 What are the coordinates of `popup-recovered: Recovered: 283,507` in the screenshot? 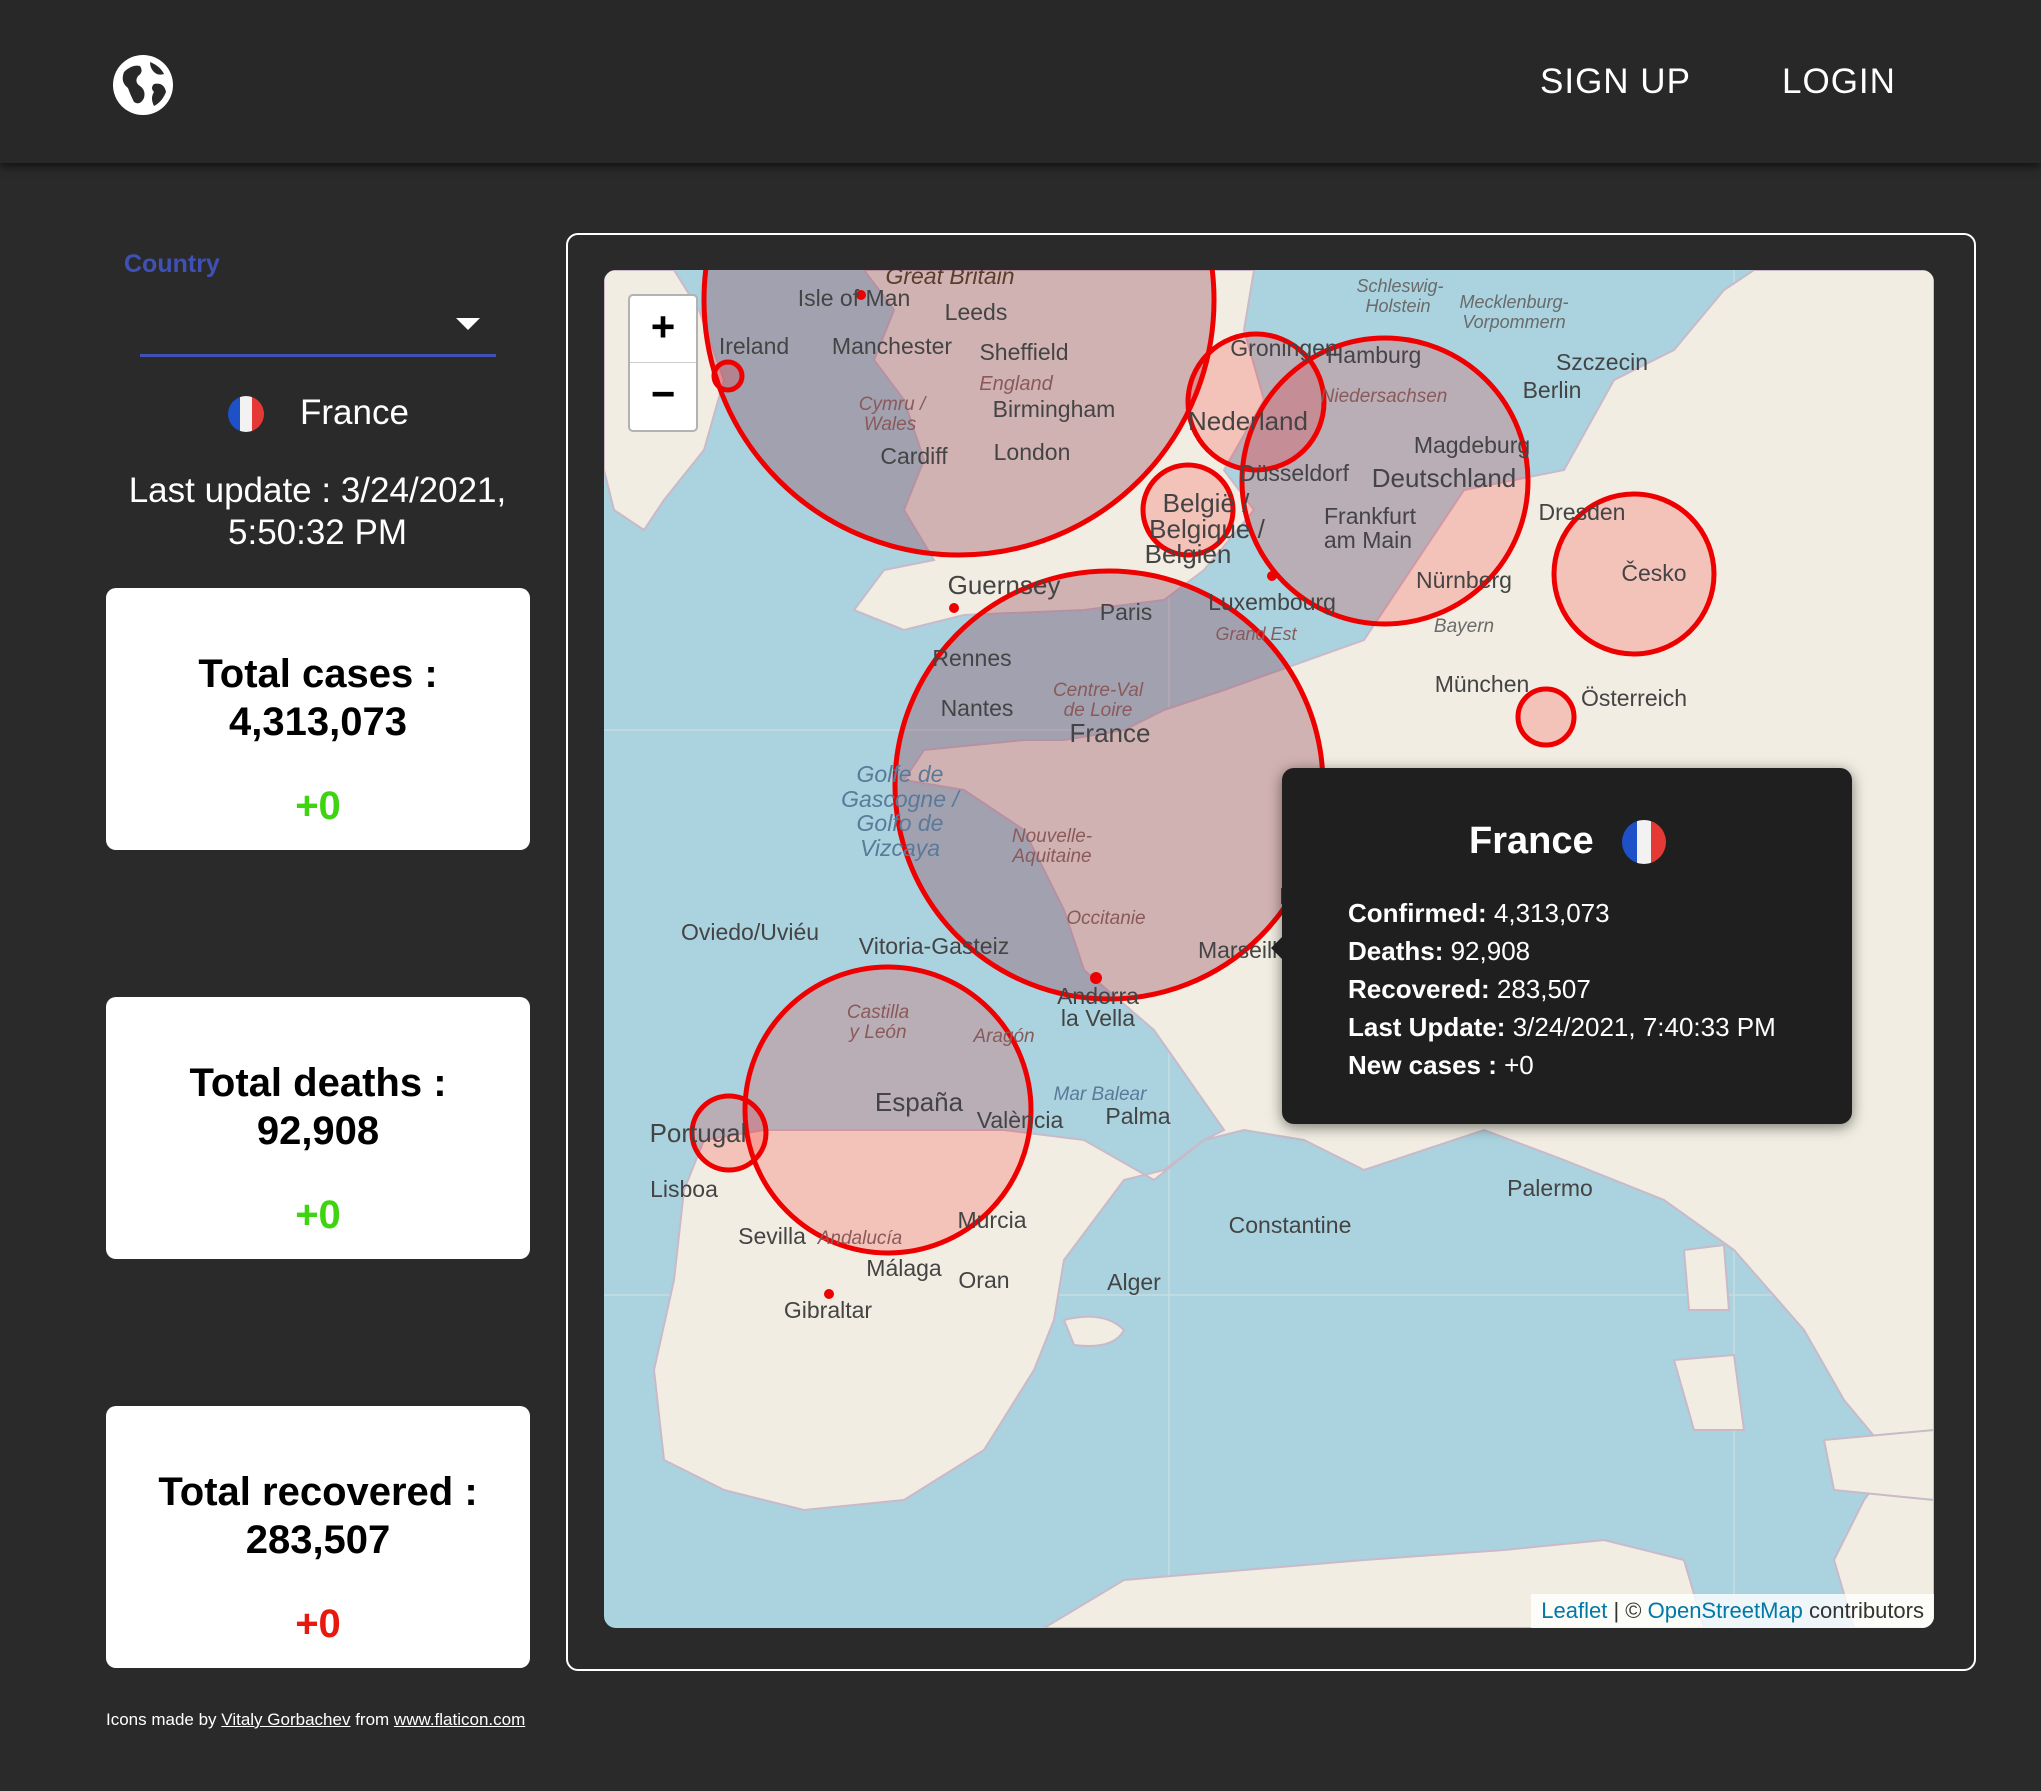 It's located at (1469, 989).